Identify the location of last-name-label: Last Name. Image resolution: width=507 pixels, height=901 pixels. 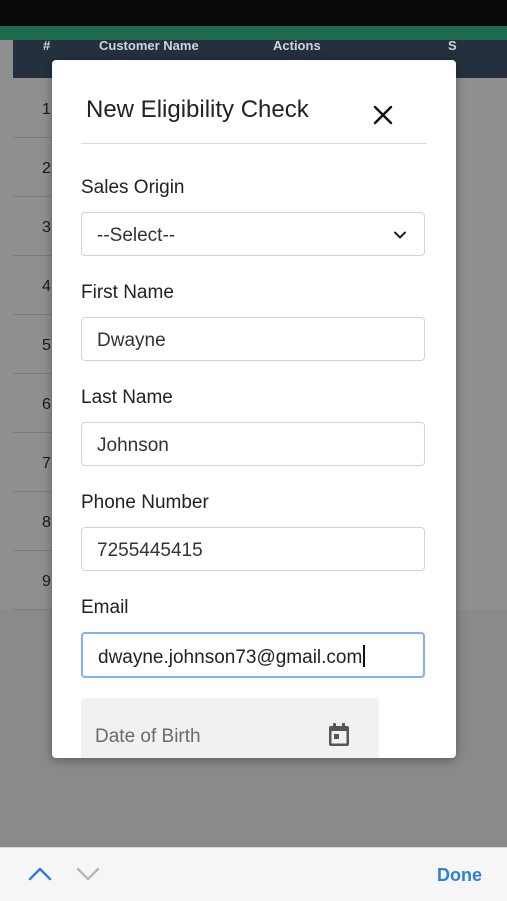
(127, 397).